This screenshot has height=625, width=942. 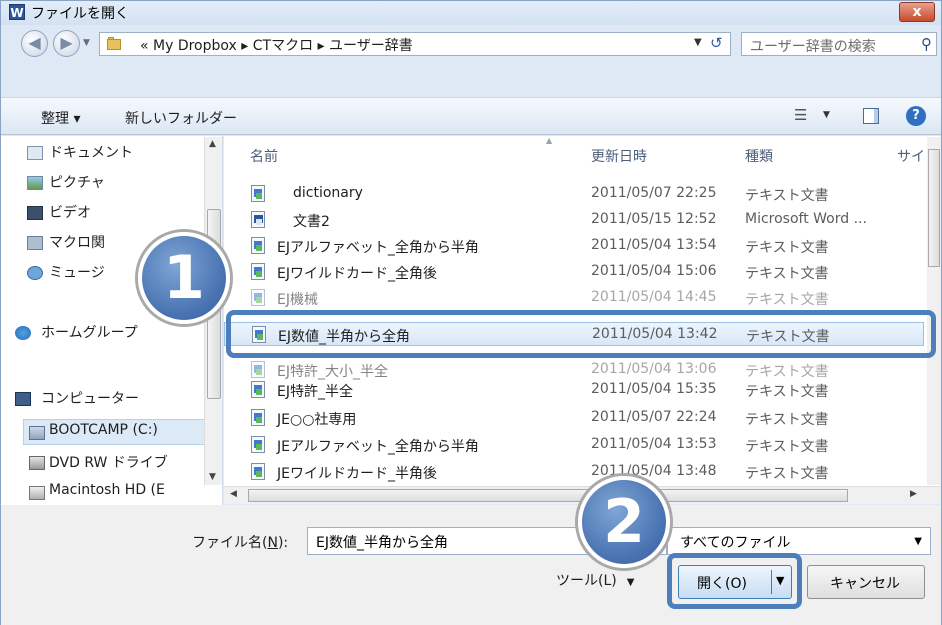 What do you see at coordinates (35, 183) in the screenshot?
I see `pictures-icon` at bounding box center [35, 183].